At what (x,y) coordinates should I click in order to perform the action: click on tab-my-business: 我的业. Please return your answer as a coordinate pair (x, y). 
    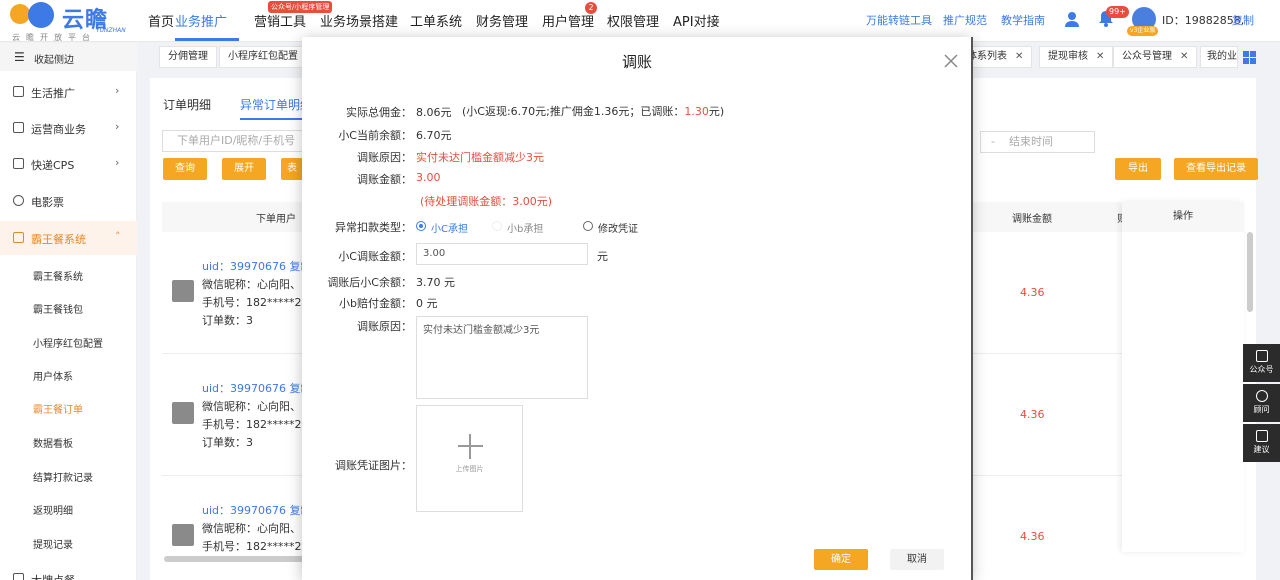
    Looking at the image, I should click on (1219, 57).